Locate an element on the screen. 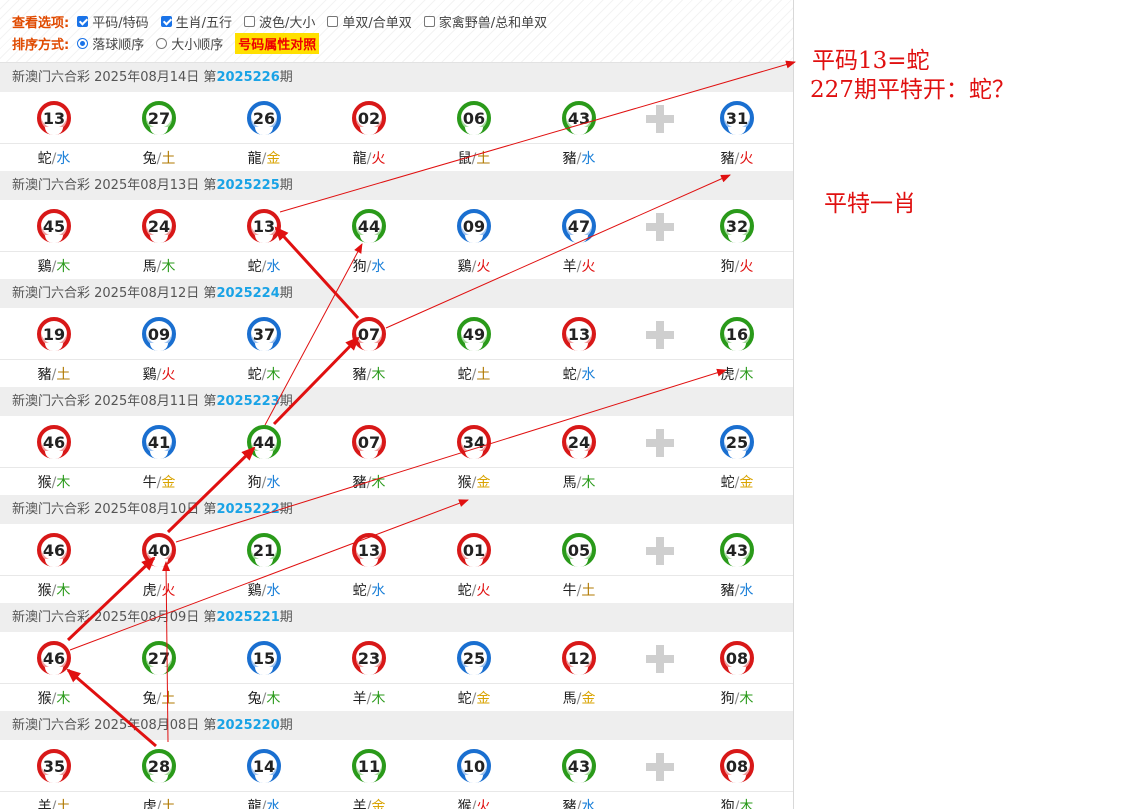 Image resolution: width=1131 pixels, height=809 pixels. zodiac-element-label: 兔/土 is located at coordinates (159, 698).